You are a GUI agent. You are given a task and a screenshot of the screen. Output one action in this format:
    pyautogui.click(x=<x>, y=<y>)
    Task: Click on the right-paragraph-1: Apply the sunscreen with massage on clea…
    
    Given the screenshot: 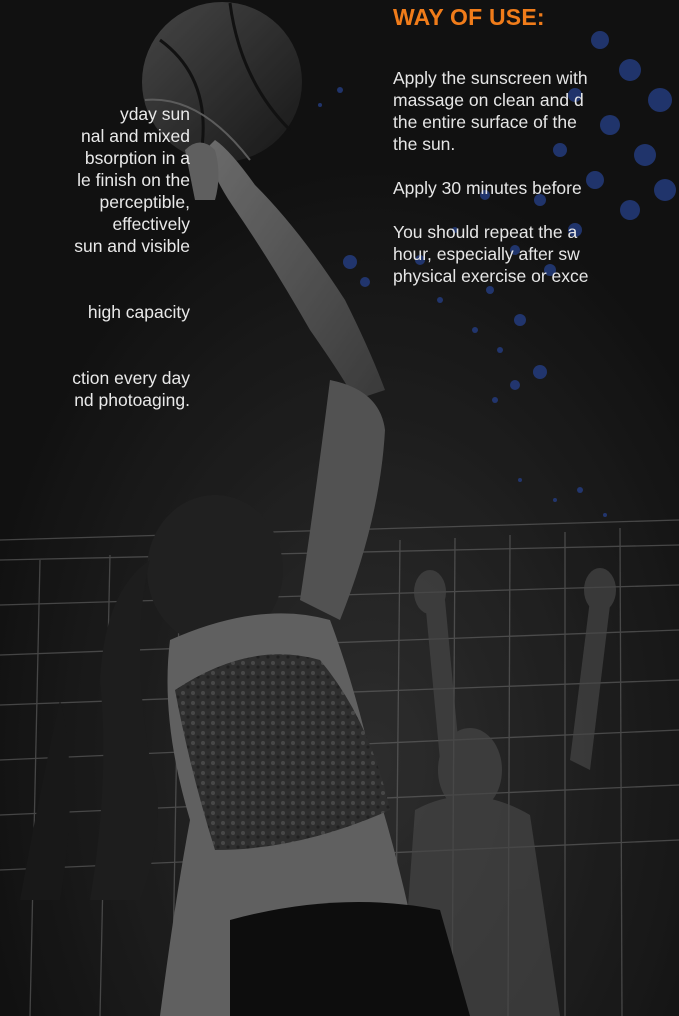 What is the action you would take?
    pyautogui.click(x=536, y=111)
    